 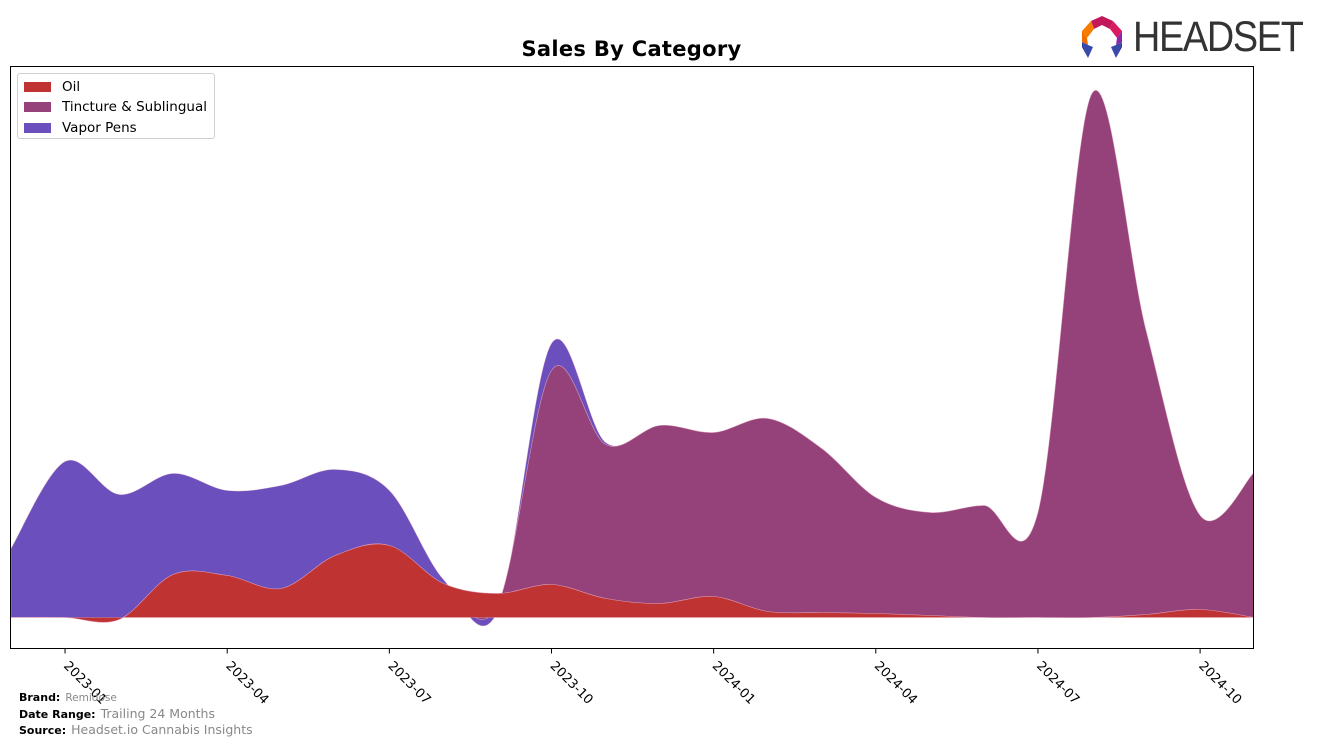 I want to click on legend-swatch-tincture, so click(x=37, y=107).